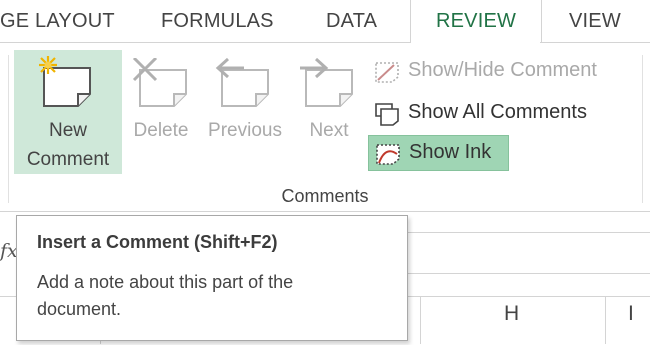 This screenshot has height=345, width=650. What do you see at coordinates (217, 21) in the screenshot?
I see `tab-formulas: FORMULAS` at bounding box center [217, 21].